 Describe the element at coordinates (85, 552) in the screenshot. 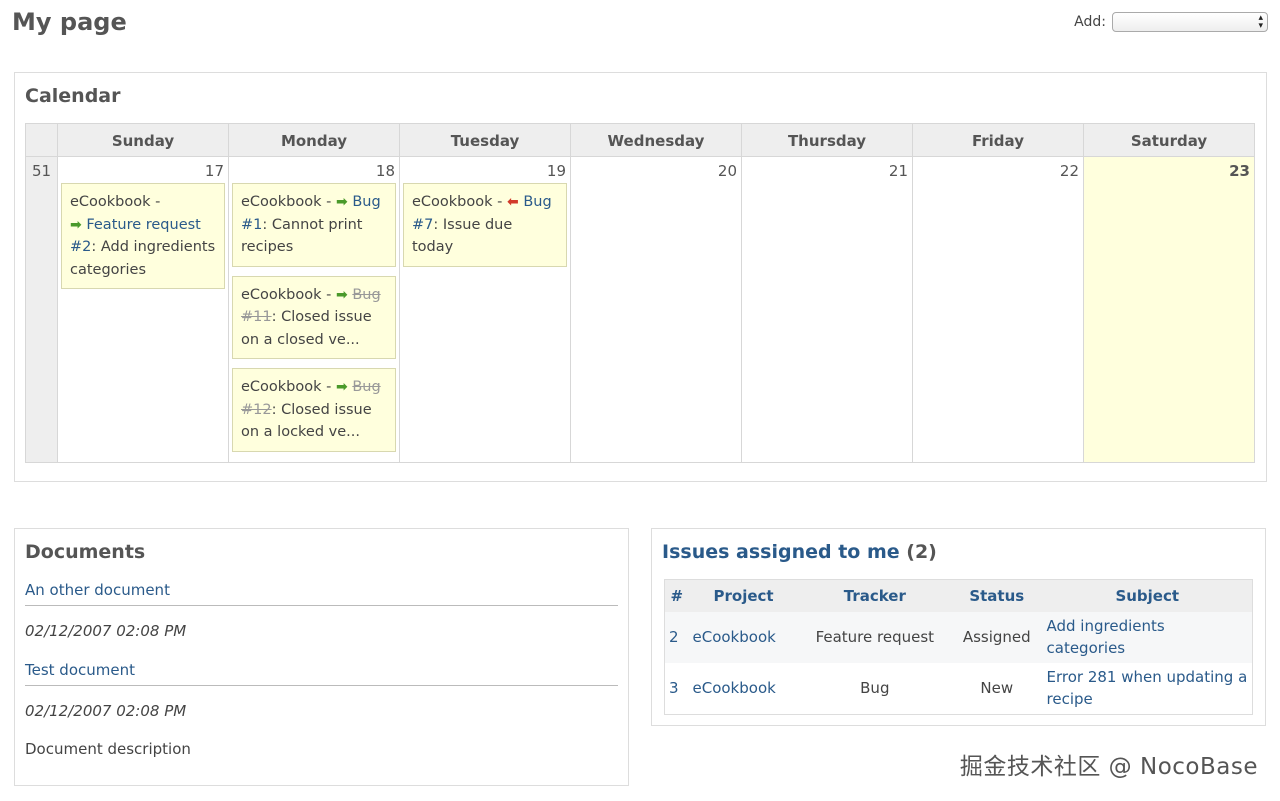

I see `documents-title: Documents` at that location.